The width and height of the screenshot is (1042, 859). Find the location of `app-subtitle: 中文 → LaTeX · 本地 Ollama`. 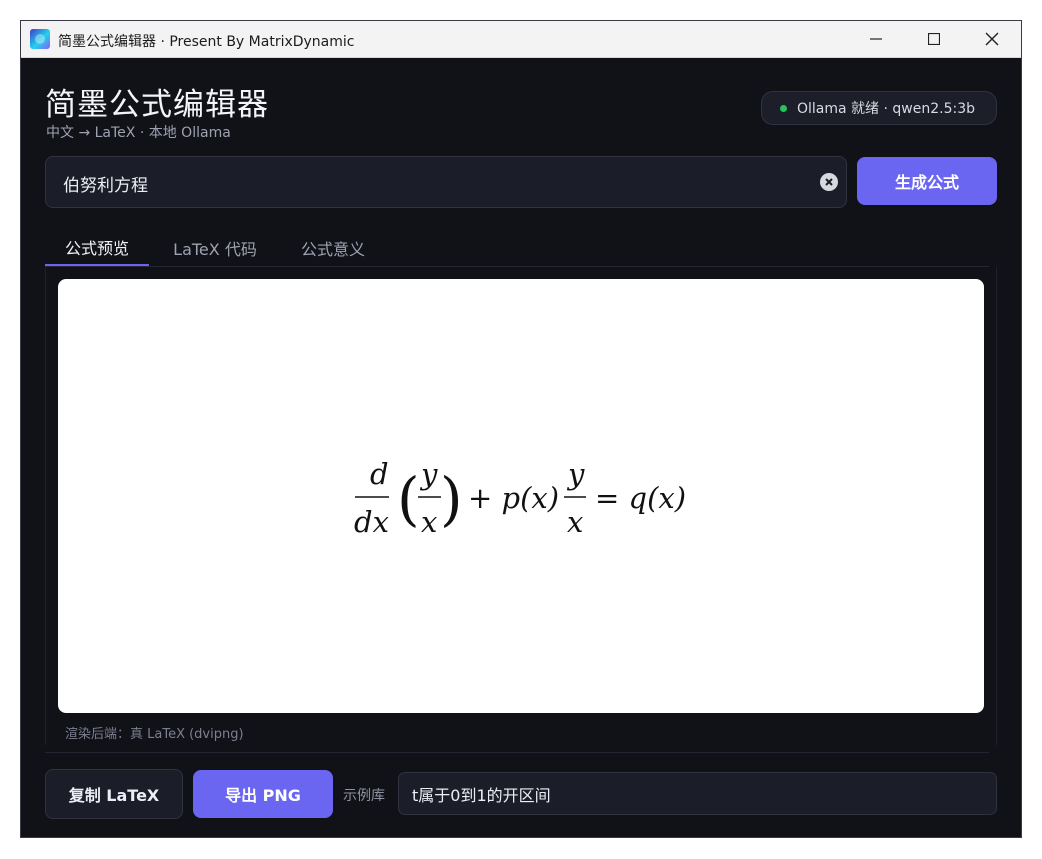

app-subtitle: 中文 → LaTeX · 本地 Ollama is located at coordinates (138, 133).